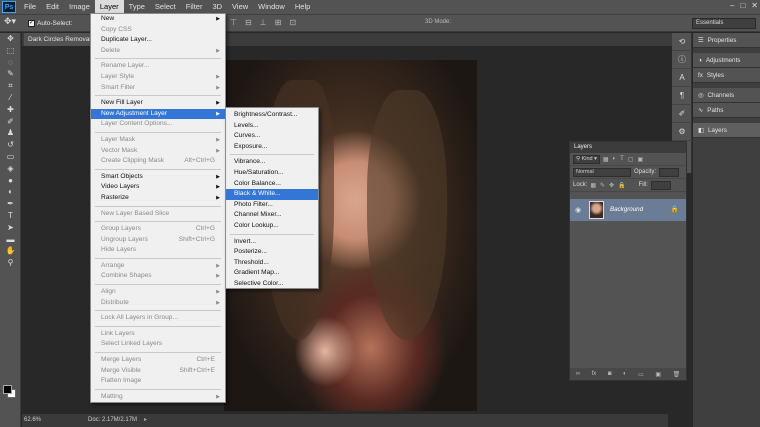  Describe the element at coordinates (682, 78) in the screenshot. I see `character-icon: A` at that location.